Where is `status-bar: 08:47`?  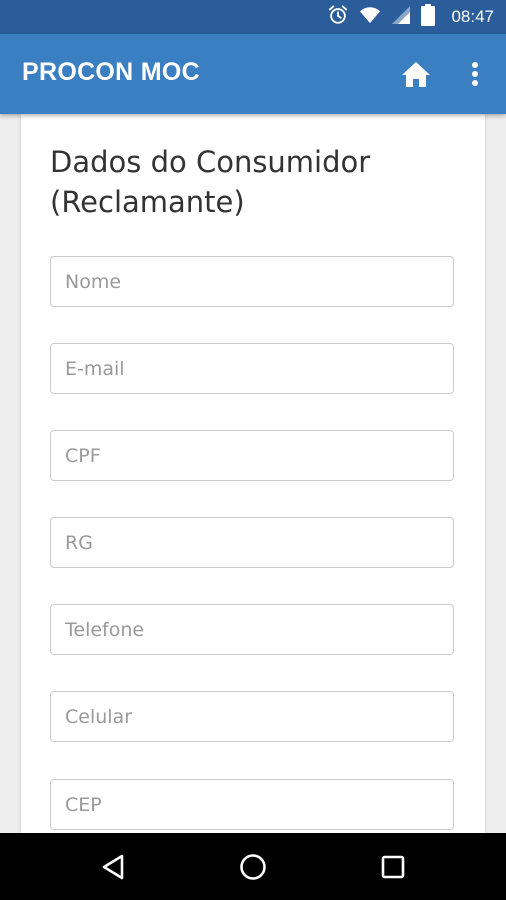 status-bar: 08:47 is located at coordinates (253, 17).